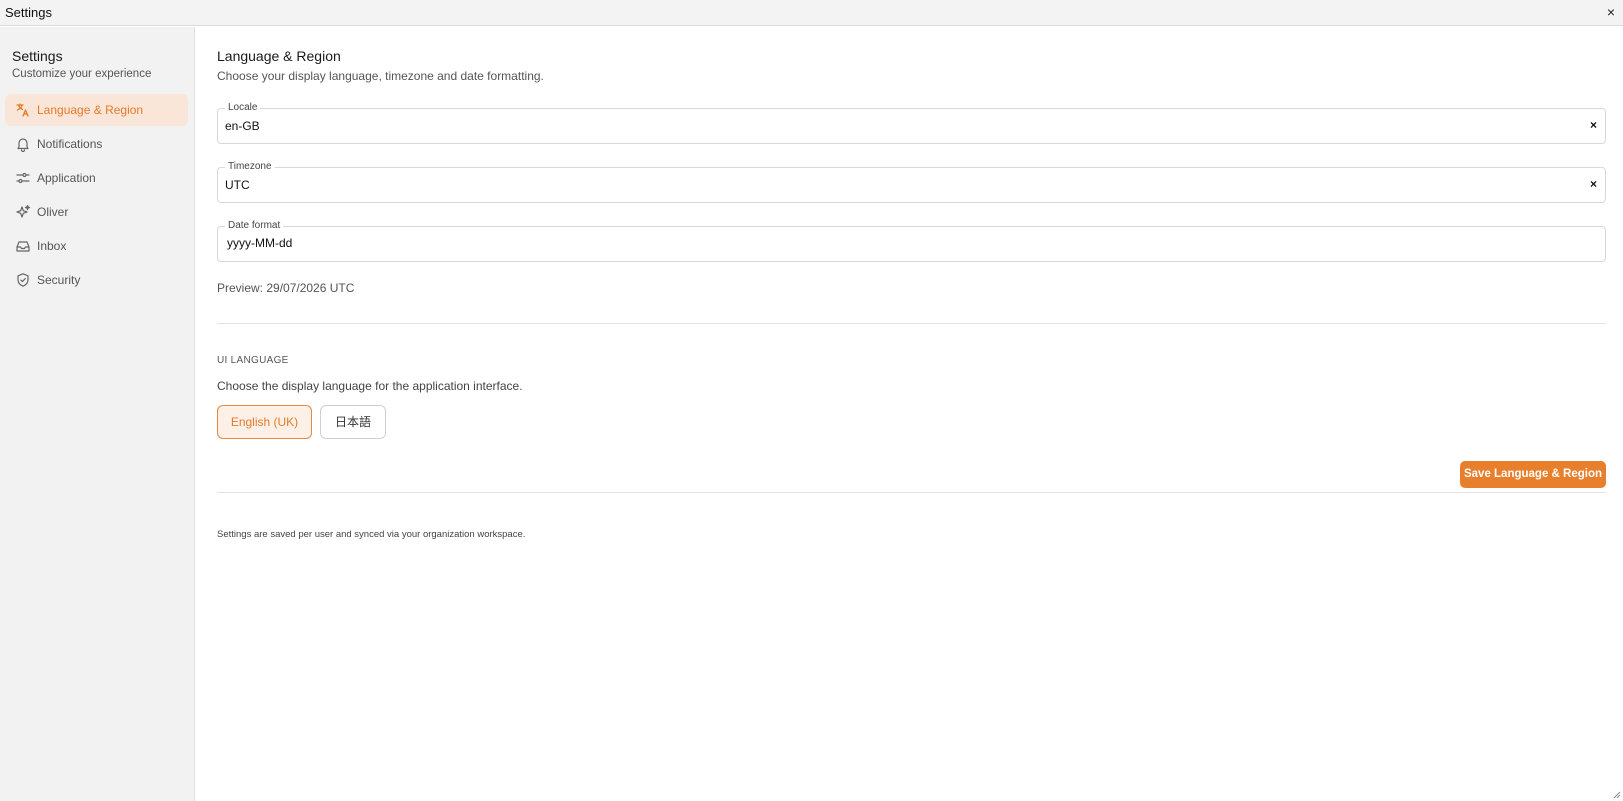 Image resolution: width=1623 pixels, height=801 pixels. I want to click on sidebar-item-inbox: Inbox, so click(96, 246).